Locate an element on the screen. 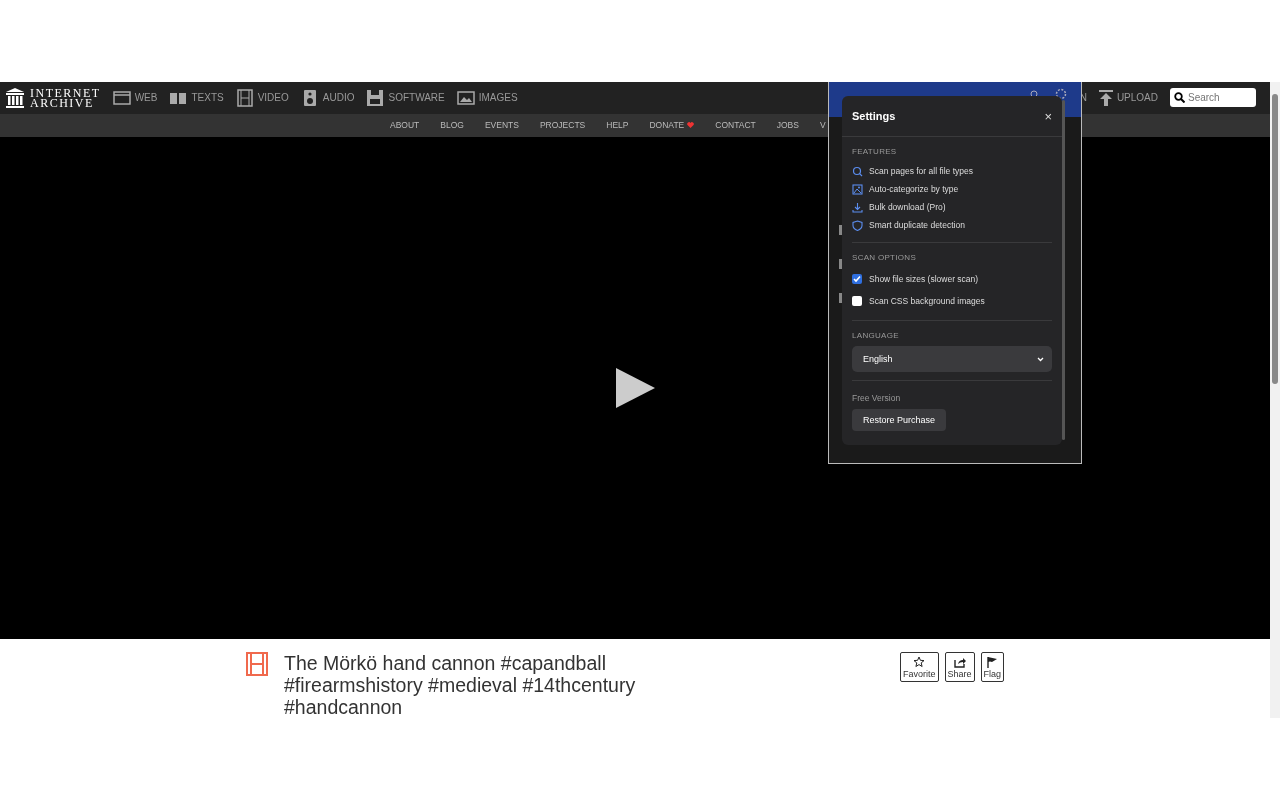  section-heading: LANGUAGE is located at coordinates (876, 335).